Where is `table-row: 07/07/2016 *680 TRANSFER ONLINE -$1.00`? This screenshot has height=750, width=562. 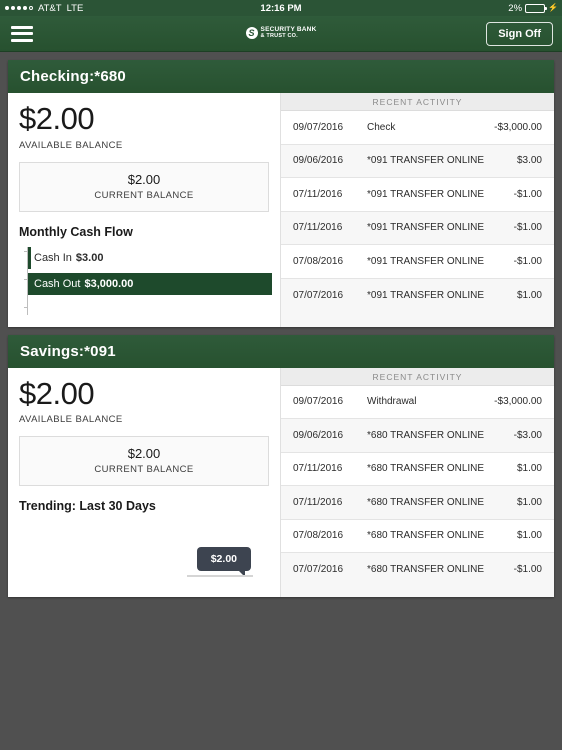
table-row: 07/07/2016 *680 TRANSFER ONLINE -$1.00 is located at coordinates (417, 570).